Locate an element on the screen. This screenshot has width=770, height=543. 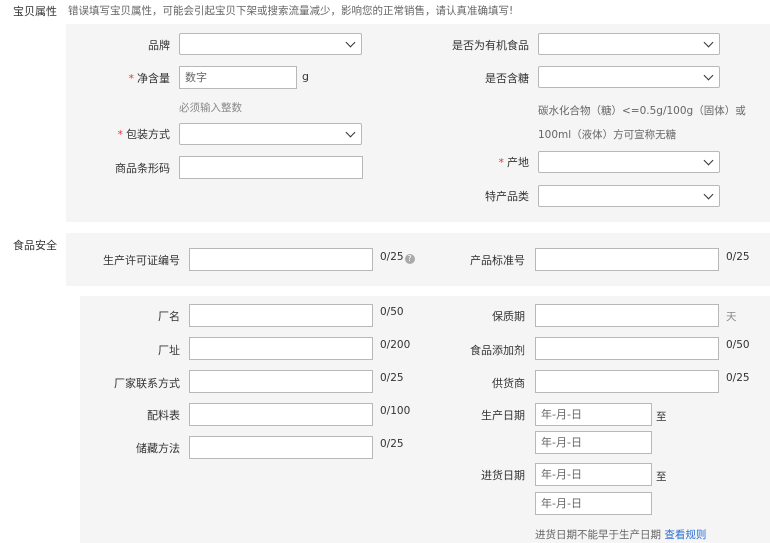
brand-label: 品牌 is located at coordinates (159, 45).